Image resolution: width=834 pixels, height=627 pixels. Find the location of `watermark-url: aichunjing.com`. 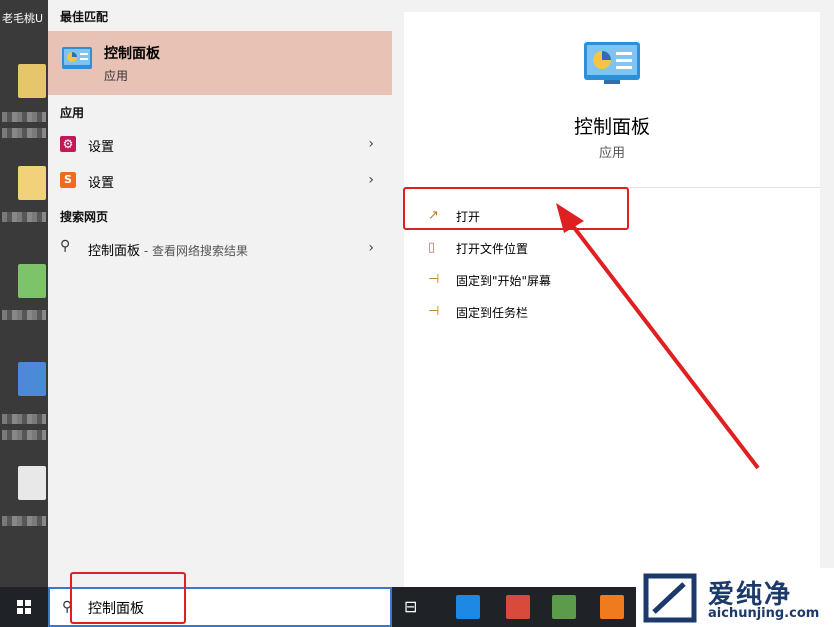

watermark-url: aichunjing.com is located at coordinates (764, 613).